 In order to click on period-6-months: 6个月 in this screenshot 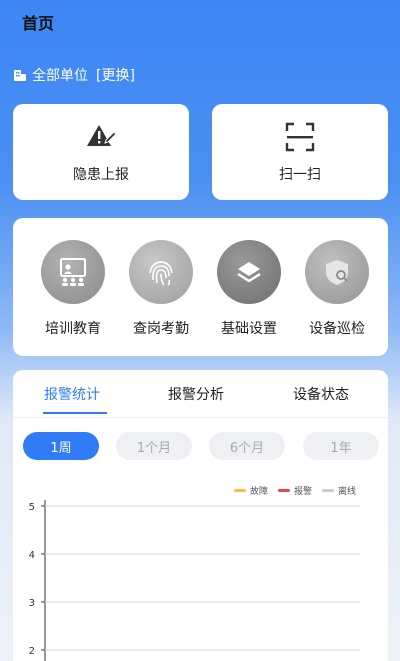, I will do `click(247, 446)`.